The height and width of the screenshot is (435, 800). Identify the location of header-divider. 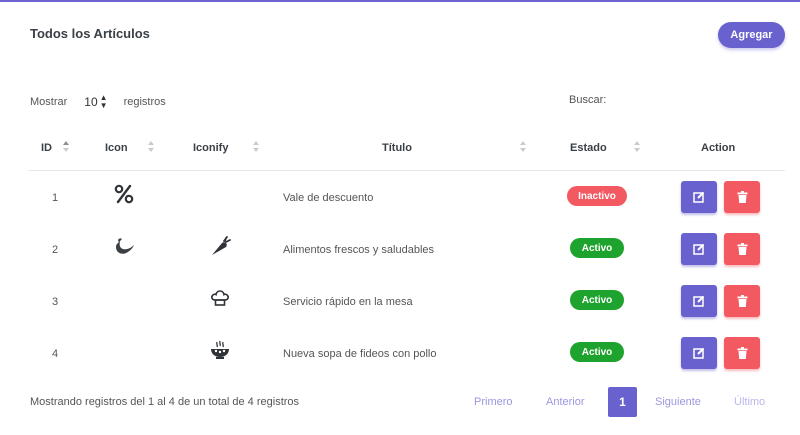
(406, 170).